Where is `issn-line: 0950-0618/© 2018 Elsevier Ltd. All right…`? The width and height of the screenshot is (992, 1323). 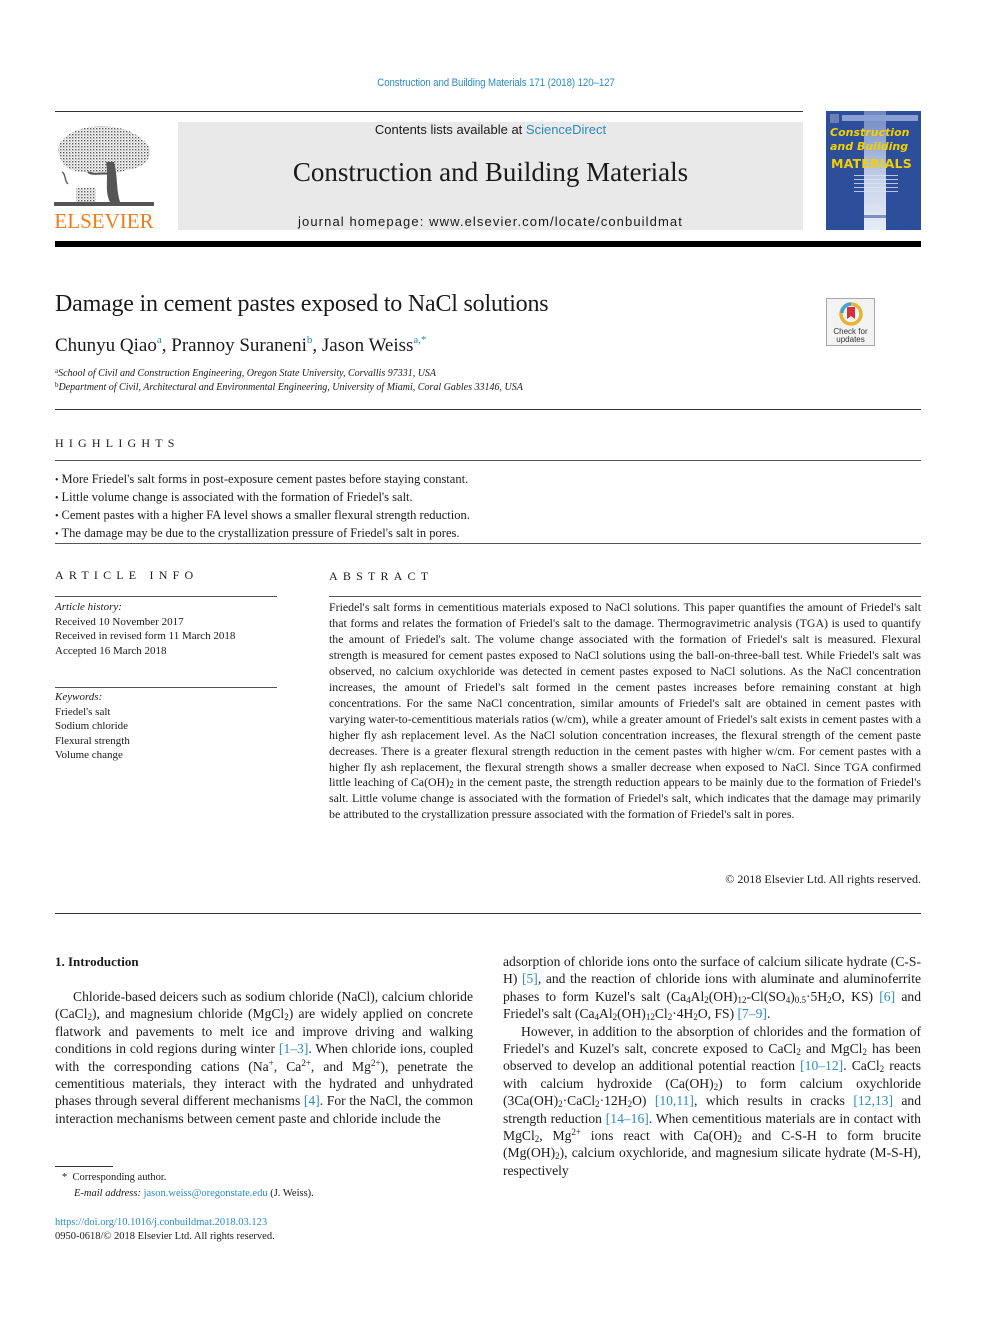
issn-line: 0950-0618/© 2018 Elsevier Ltd. All right… is located at coordinates (165, 1236).